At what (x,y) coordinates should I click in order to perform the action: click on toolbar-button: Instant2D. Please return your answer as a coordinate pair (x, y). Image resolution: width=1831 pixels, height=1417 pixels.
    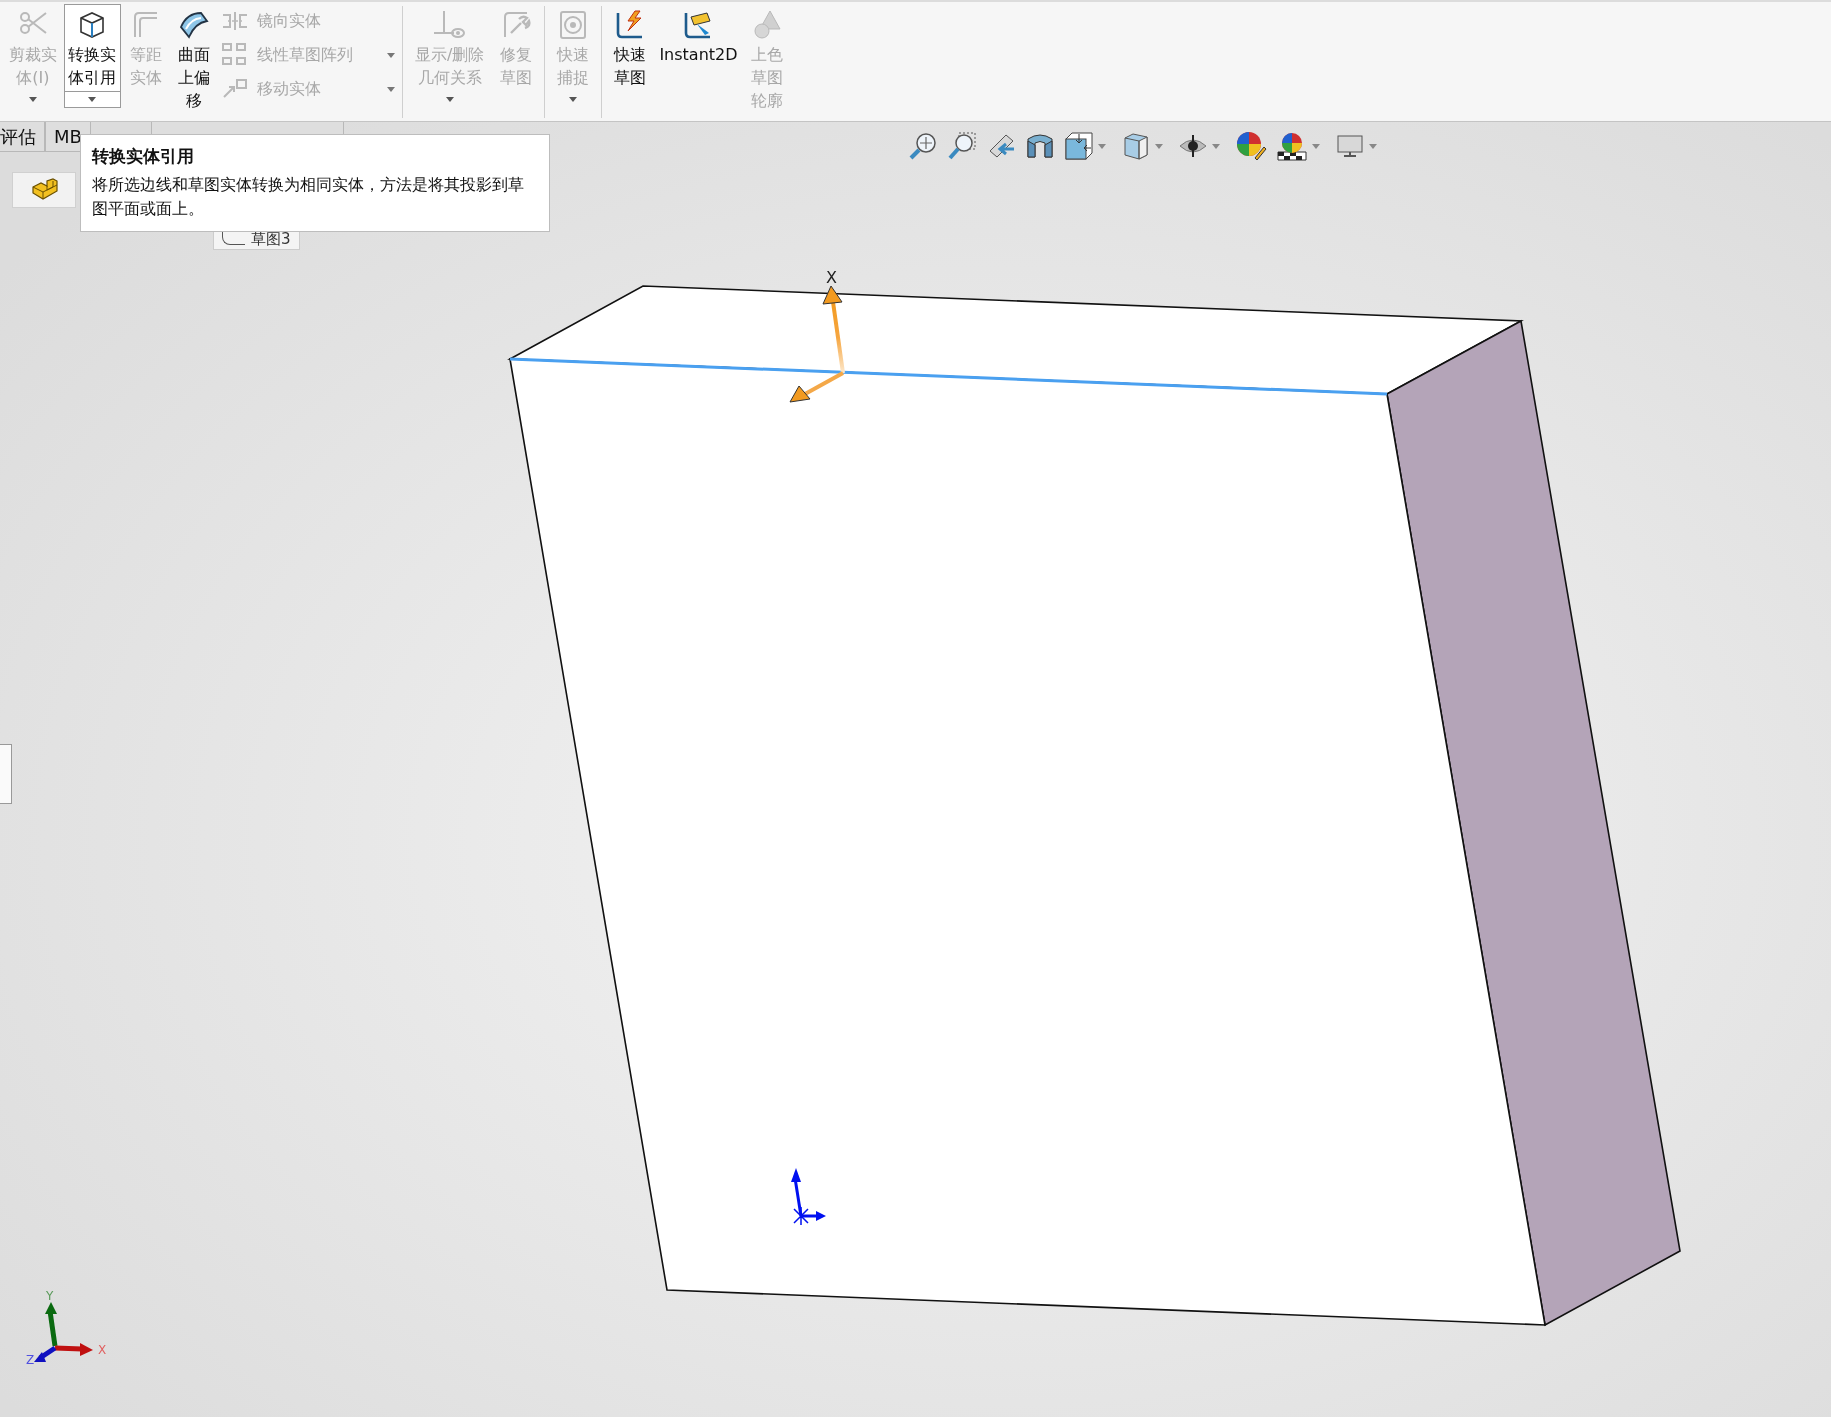
    Looking at the image, I should click on (698, 36).